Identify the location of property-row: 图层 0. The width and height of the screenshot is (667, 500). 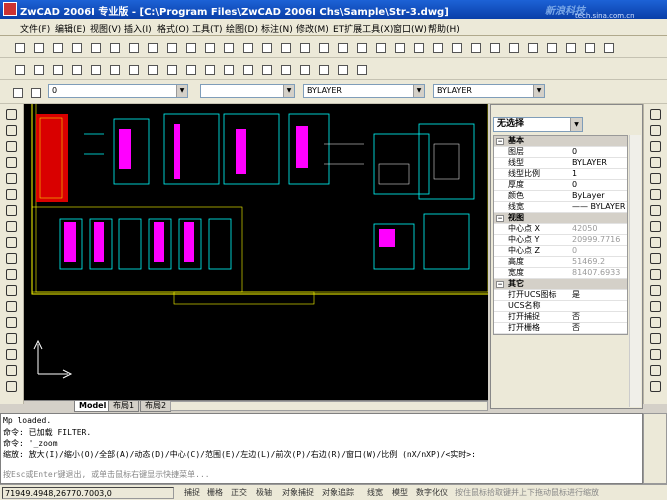
(560, 152).